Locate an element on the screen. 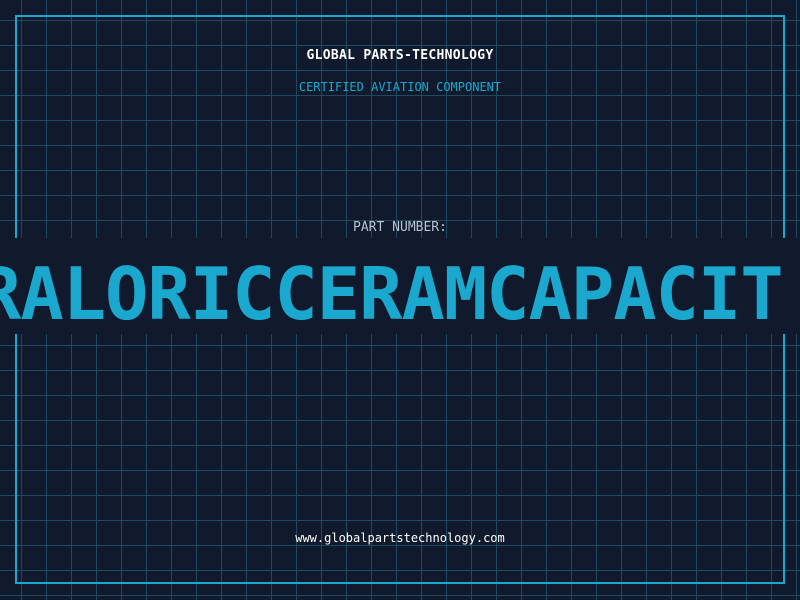 The height and width of the screenshot is (600, 800). website-url: www.globalpartstechnology.com is located at coordinates (400, 538).